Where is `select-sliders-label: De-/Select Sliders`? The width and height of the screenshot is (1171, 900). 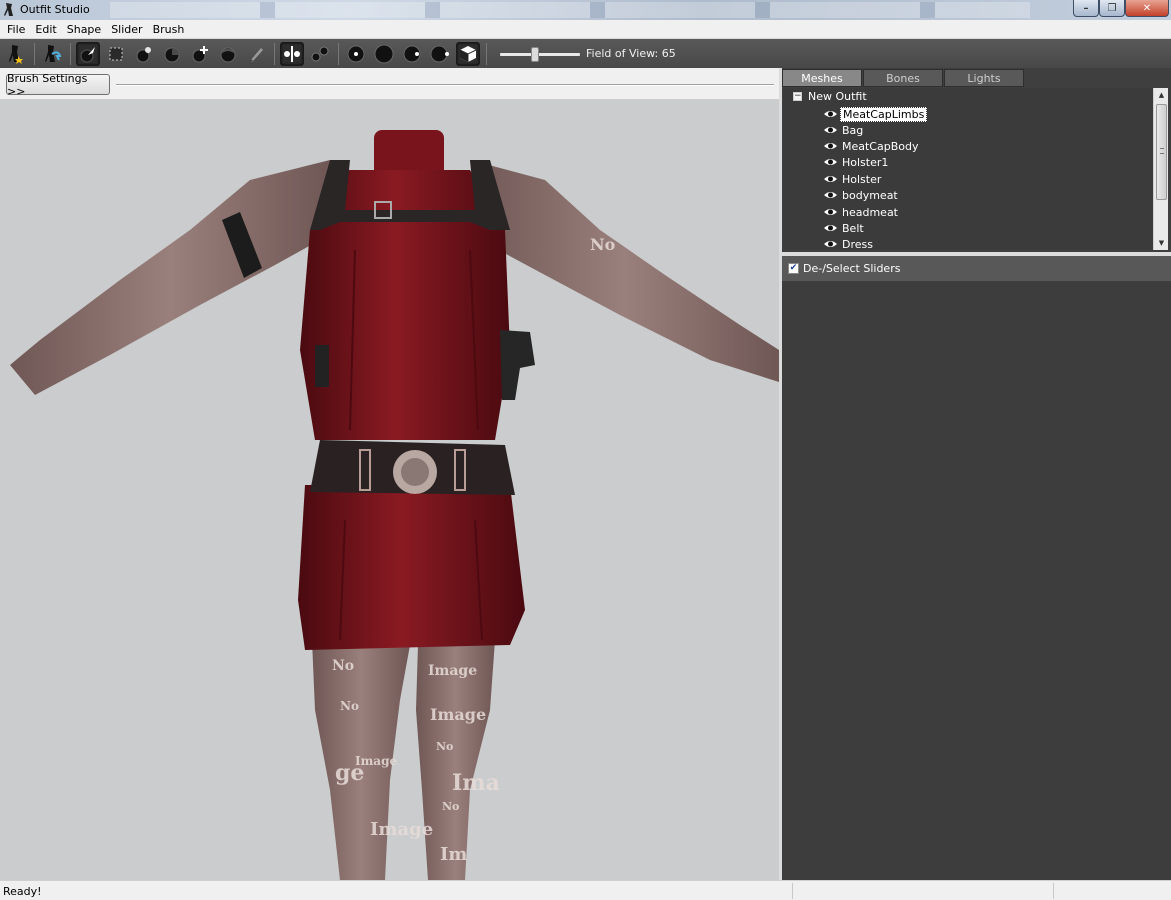 select-sliders-label: De-/Select Sliders is located at coordinates (852, 268).